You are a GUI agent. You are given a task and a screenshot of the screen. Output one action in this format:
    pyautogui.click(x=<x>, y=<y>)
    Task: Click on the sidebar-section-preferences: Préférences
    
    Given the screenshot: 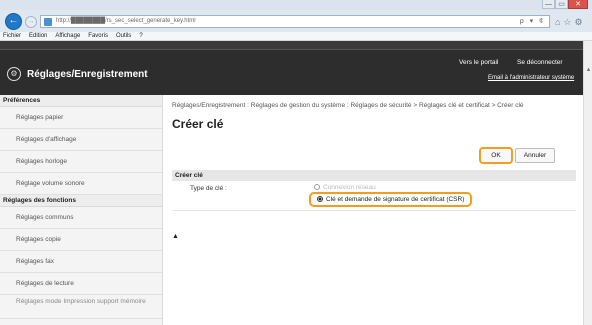 What is the action you would take?
    pyautogui.click(x=81, y=101)
    